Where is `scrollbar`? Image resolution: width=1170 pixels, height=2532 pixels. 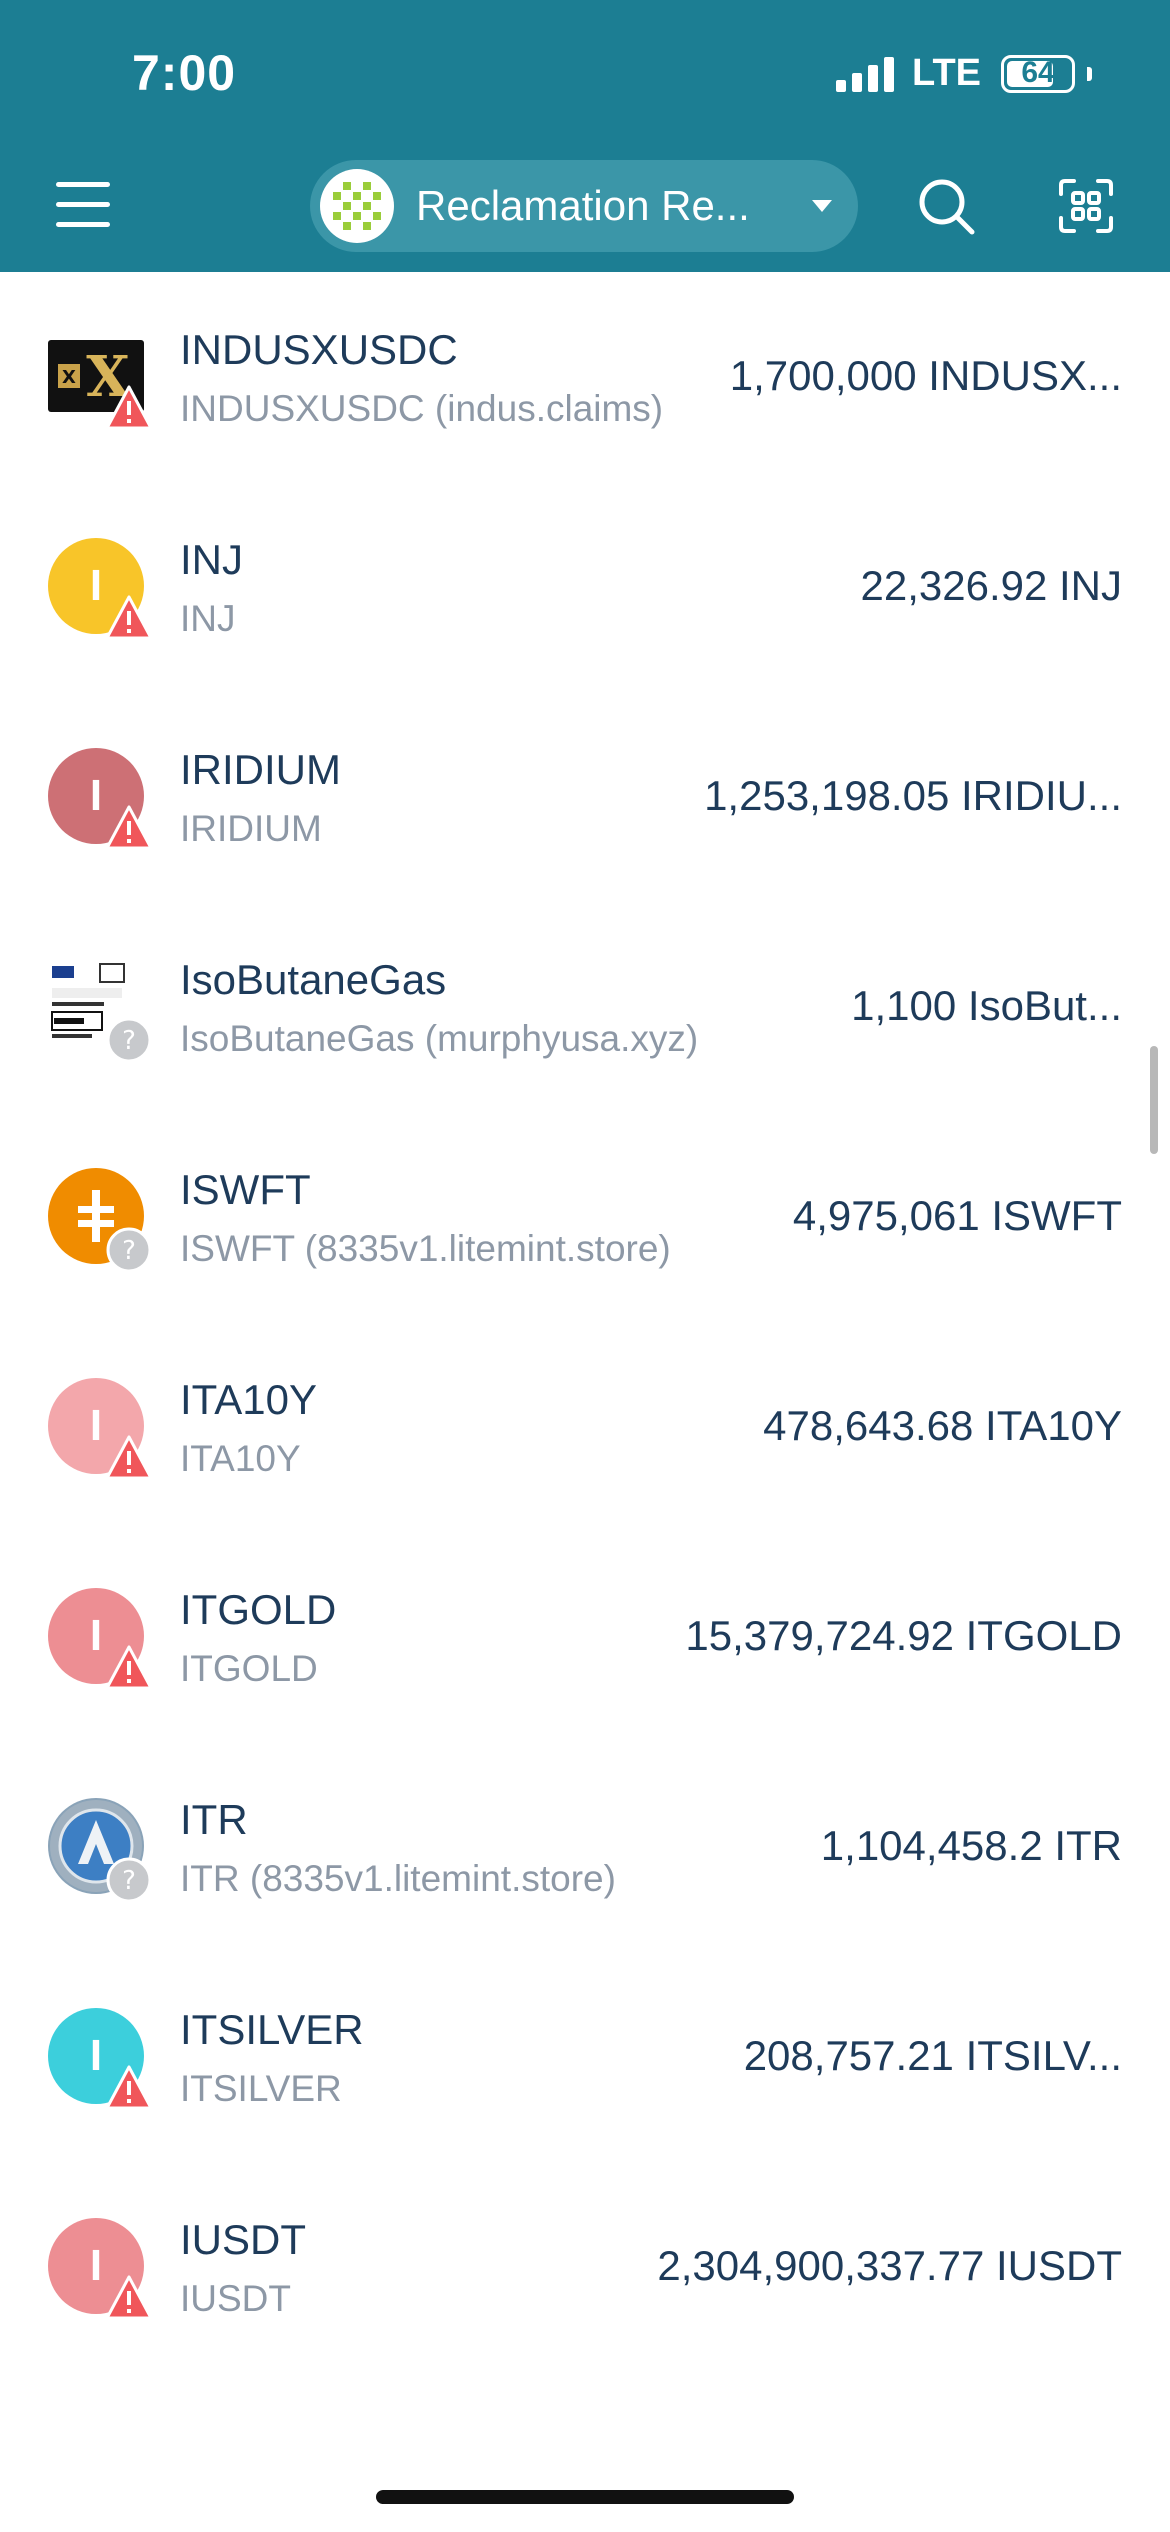
scrollbar is located at coordinates (1154, 1100).